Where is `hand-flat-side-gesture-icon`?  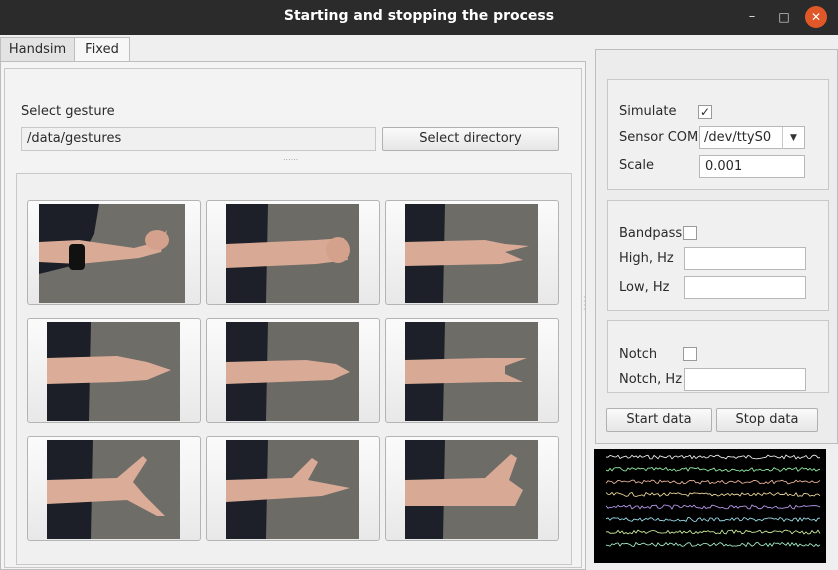
hand-flat-side-gesture-icon is located at coordinates (292, 371).